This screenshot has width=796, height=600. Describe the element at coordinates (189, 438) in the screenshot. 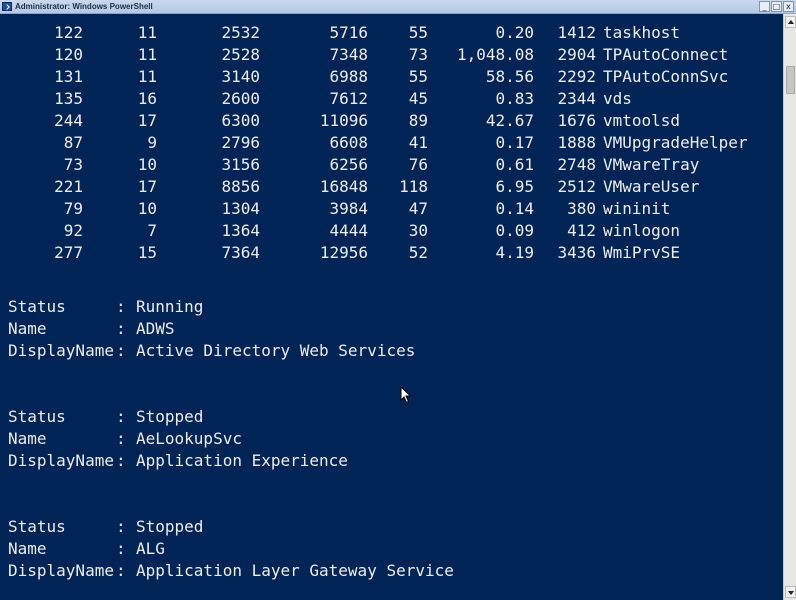

I see `name-value: AeLookupSvc` at that location.